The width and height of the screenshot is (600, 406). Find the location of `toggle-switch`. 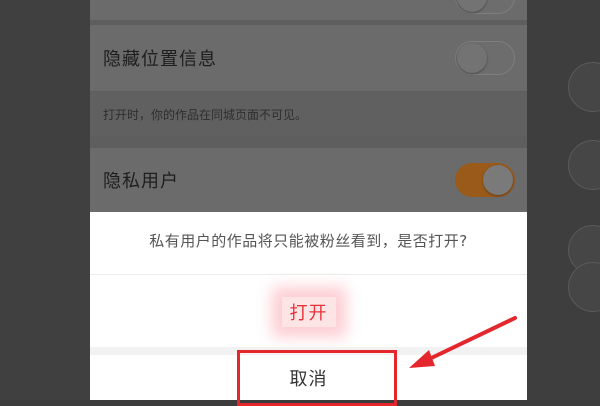

toggle-switch is located at coordinates (485, 7).